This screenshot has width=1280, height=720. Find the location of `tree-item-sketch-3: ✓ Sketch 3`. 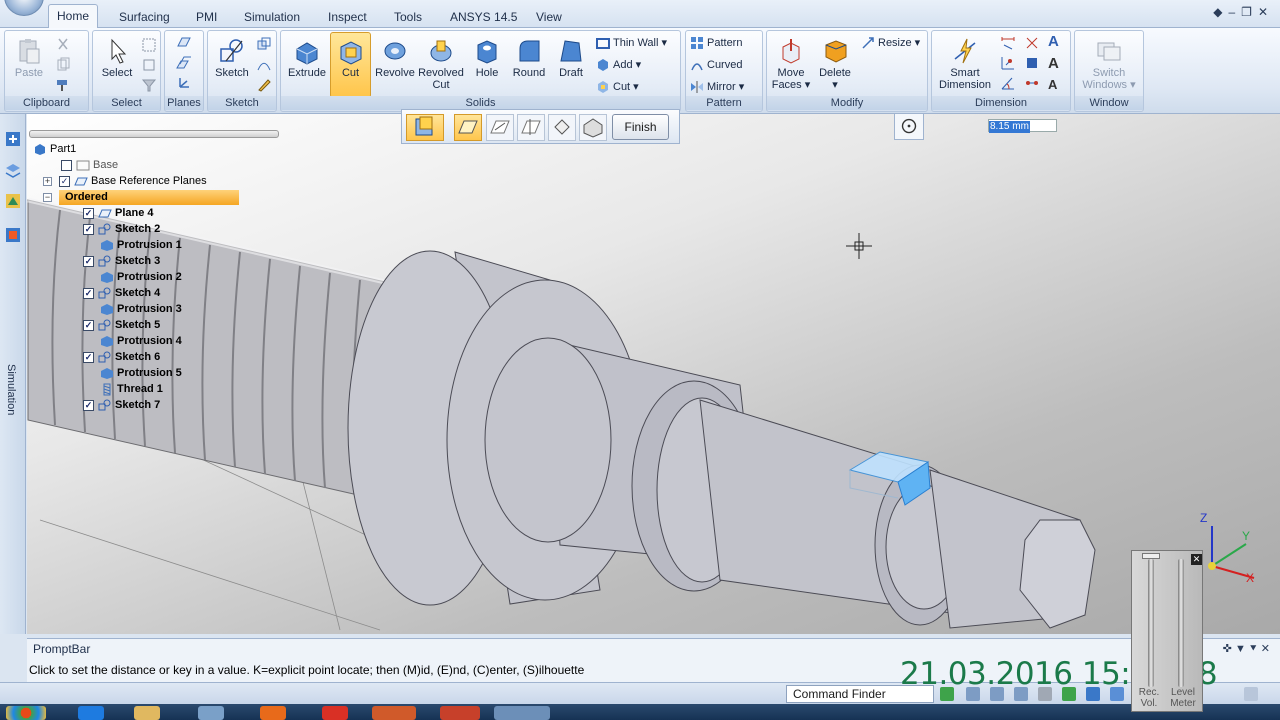

tree-item-sketch-3: ✓ Sketch 3 is located at coordinates (121, 261).